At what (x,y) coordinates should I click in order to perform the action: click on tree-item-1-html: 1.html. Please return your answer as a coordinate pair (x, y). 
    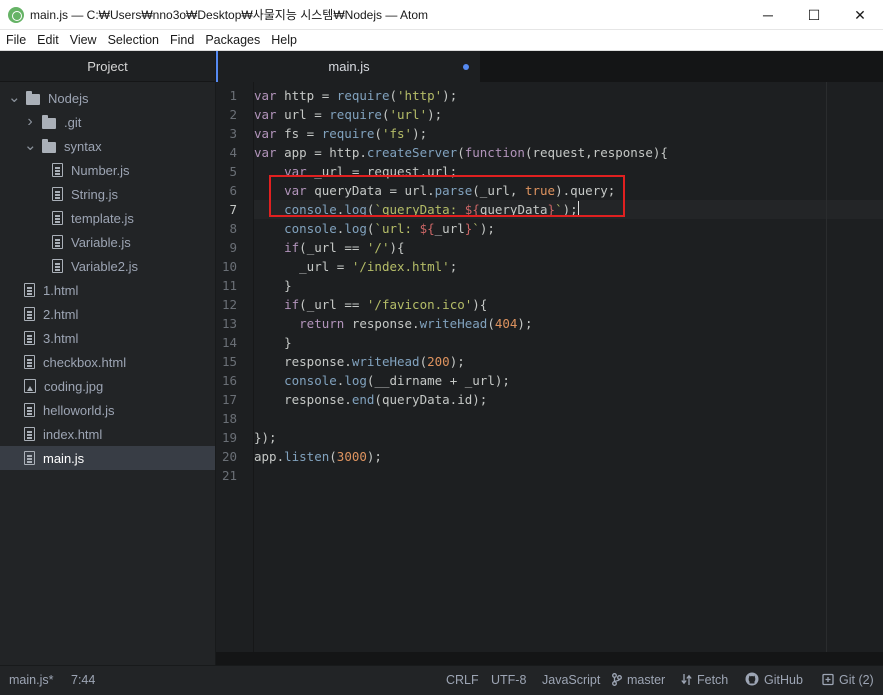
    Looking at the image, I should click on (107, 290).